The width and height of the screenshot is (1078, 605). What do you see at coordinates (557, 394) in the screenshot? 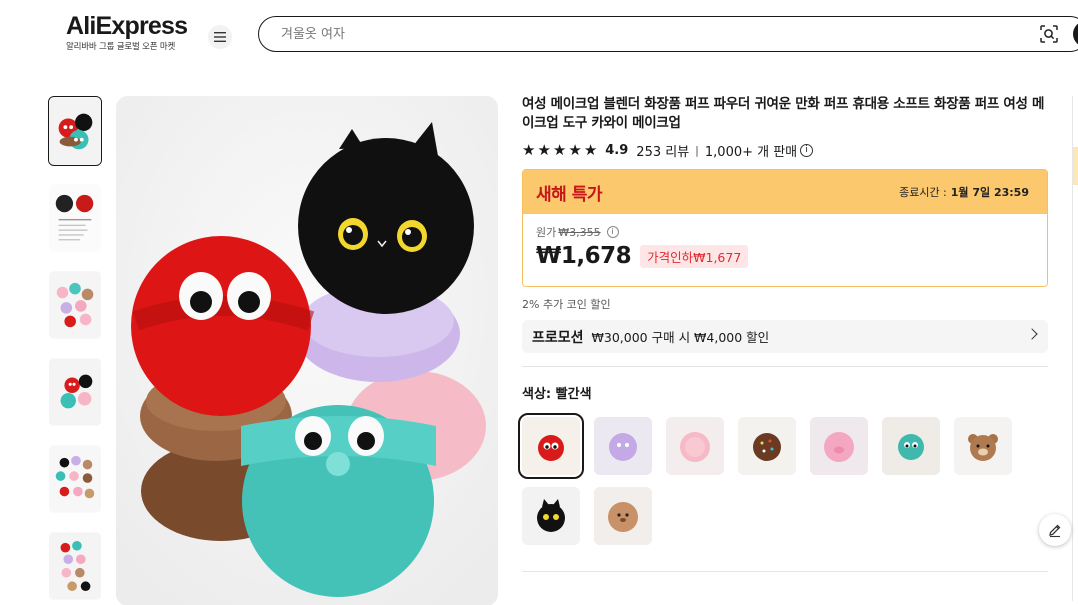
I see `color-label: 색상: 빨간색` at bounding box center [557, 394].